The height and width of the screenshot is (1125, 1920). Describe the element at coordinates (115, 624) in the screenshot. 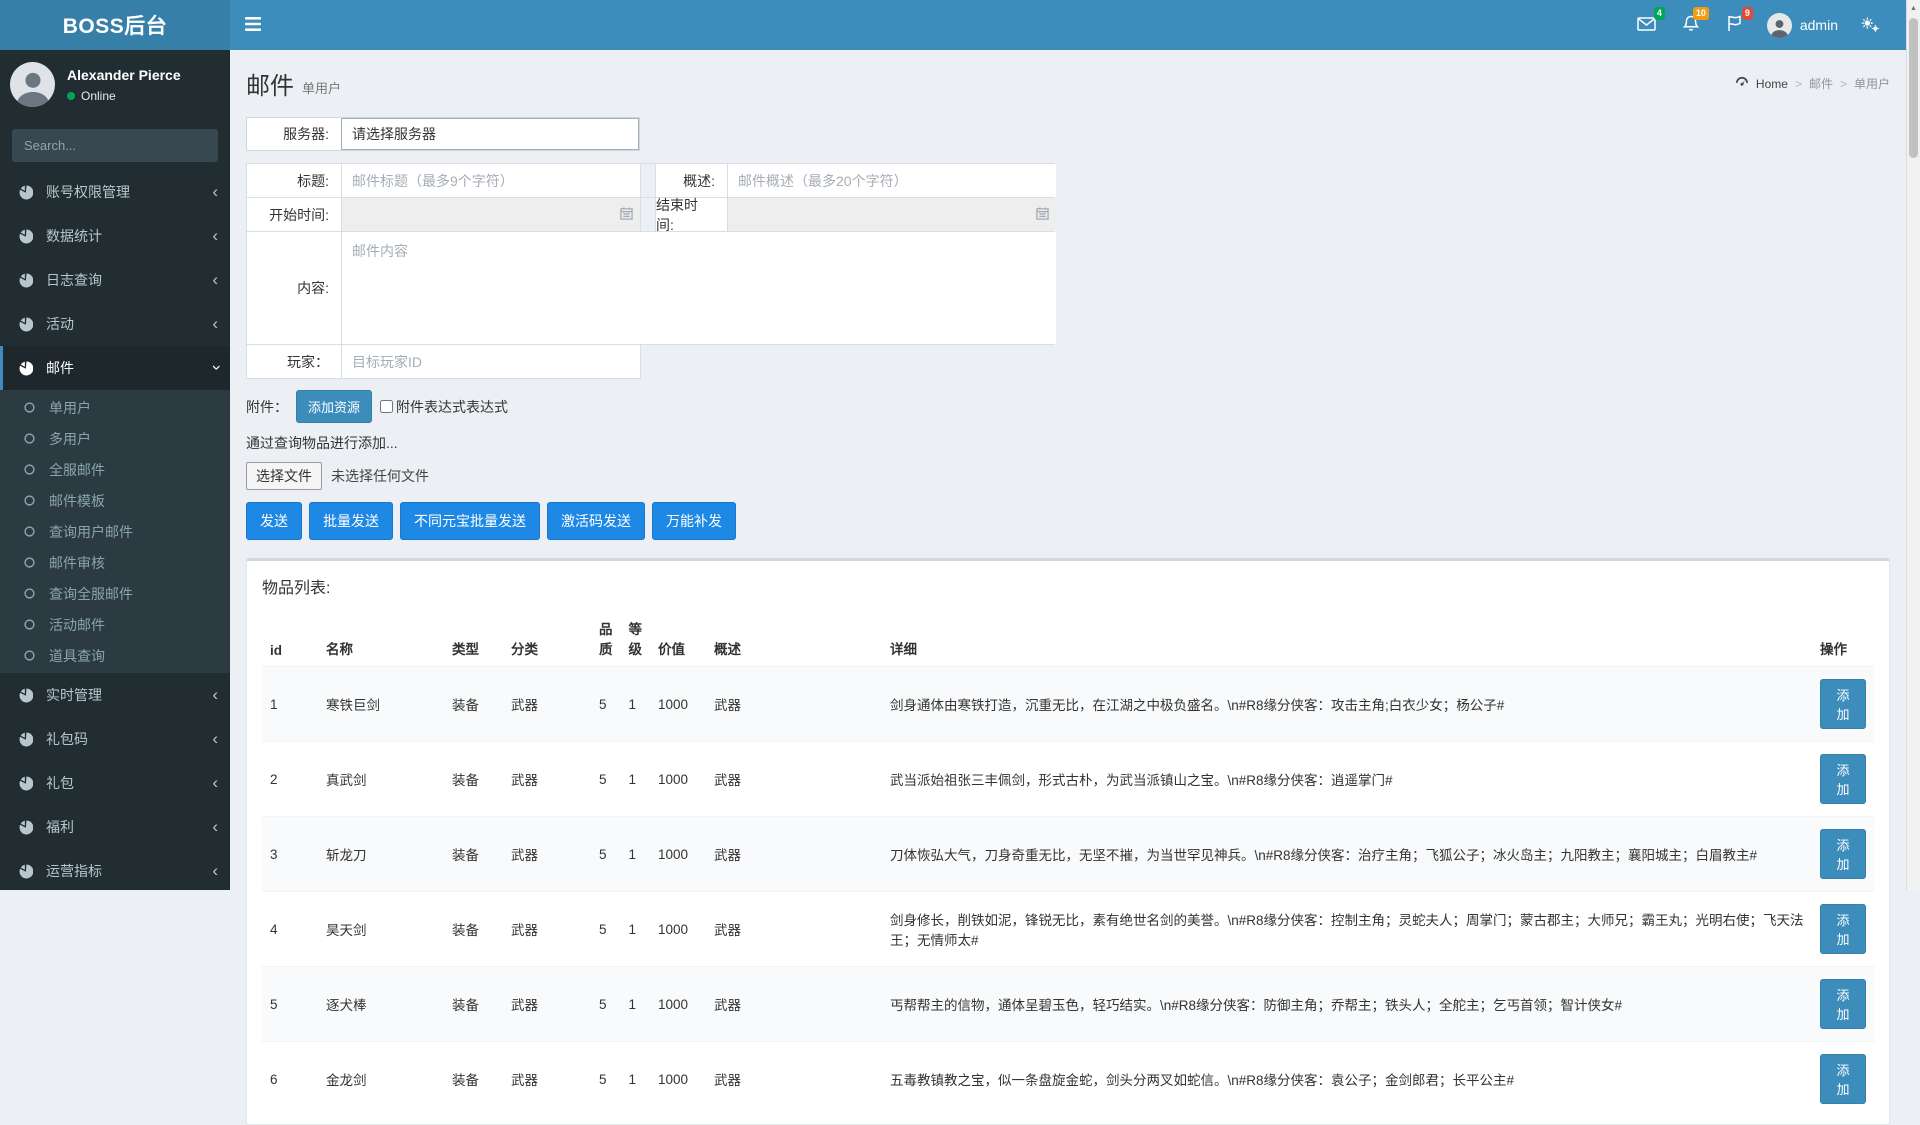

I see `sidebar-subitem-7: 活动邮件` at that location.